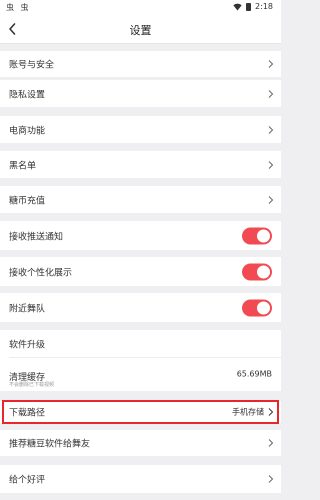 This screenshot has height=500, width=320. Describe the element at coordinates (140, 164) in the screenshot. I see `row-blacklist: 黑名单` at that location.